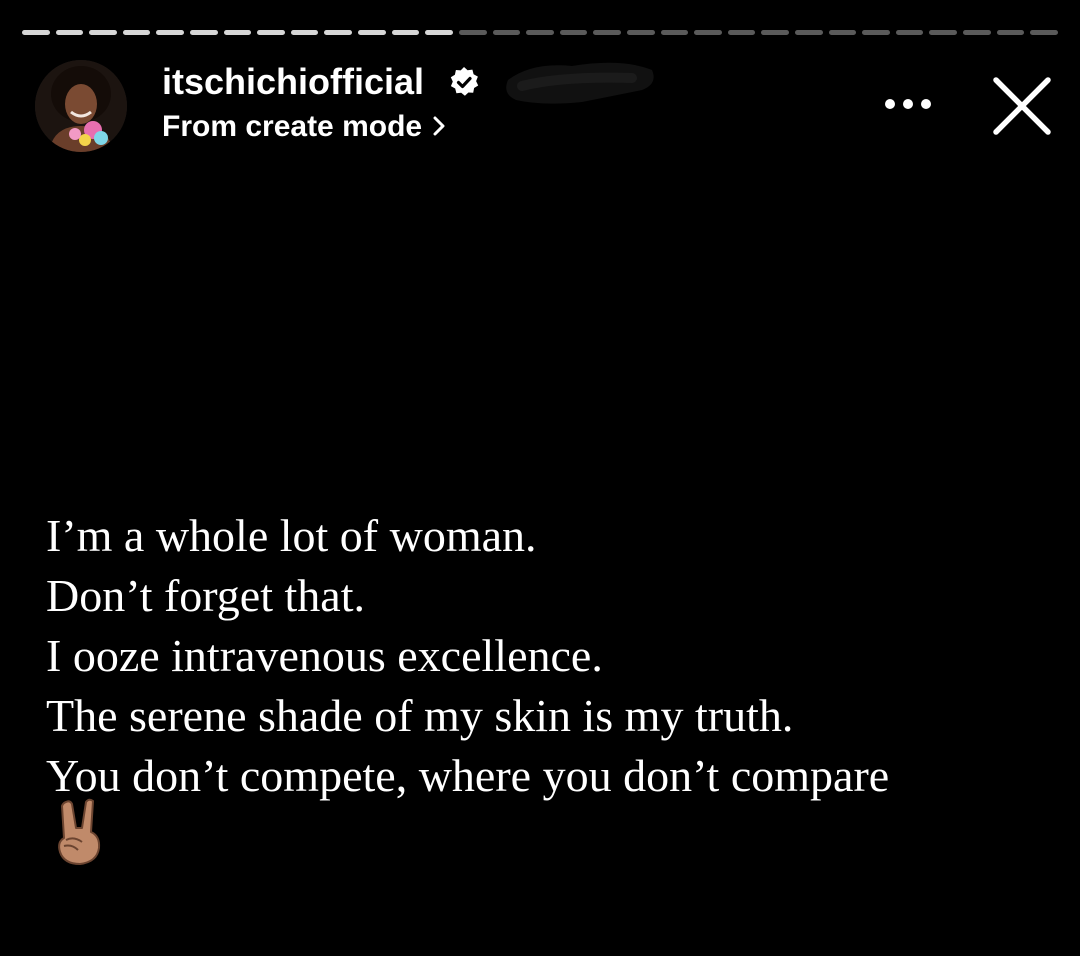  Describe the element at coordinates (464, 81) in the screenshot. I see `verified-badge-icon` at that location.